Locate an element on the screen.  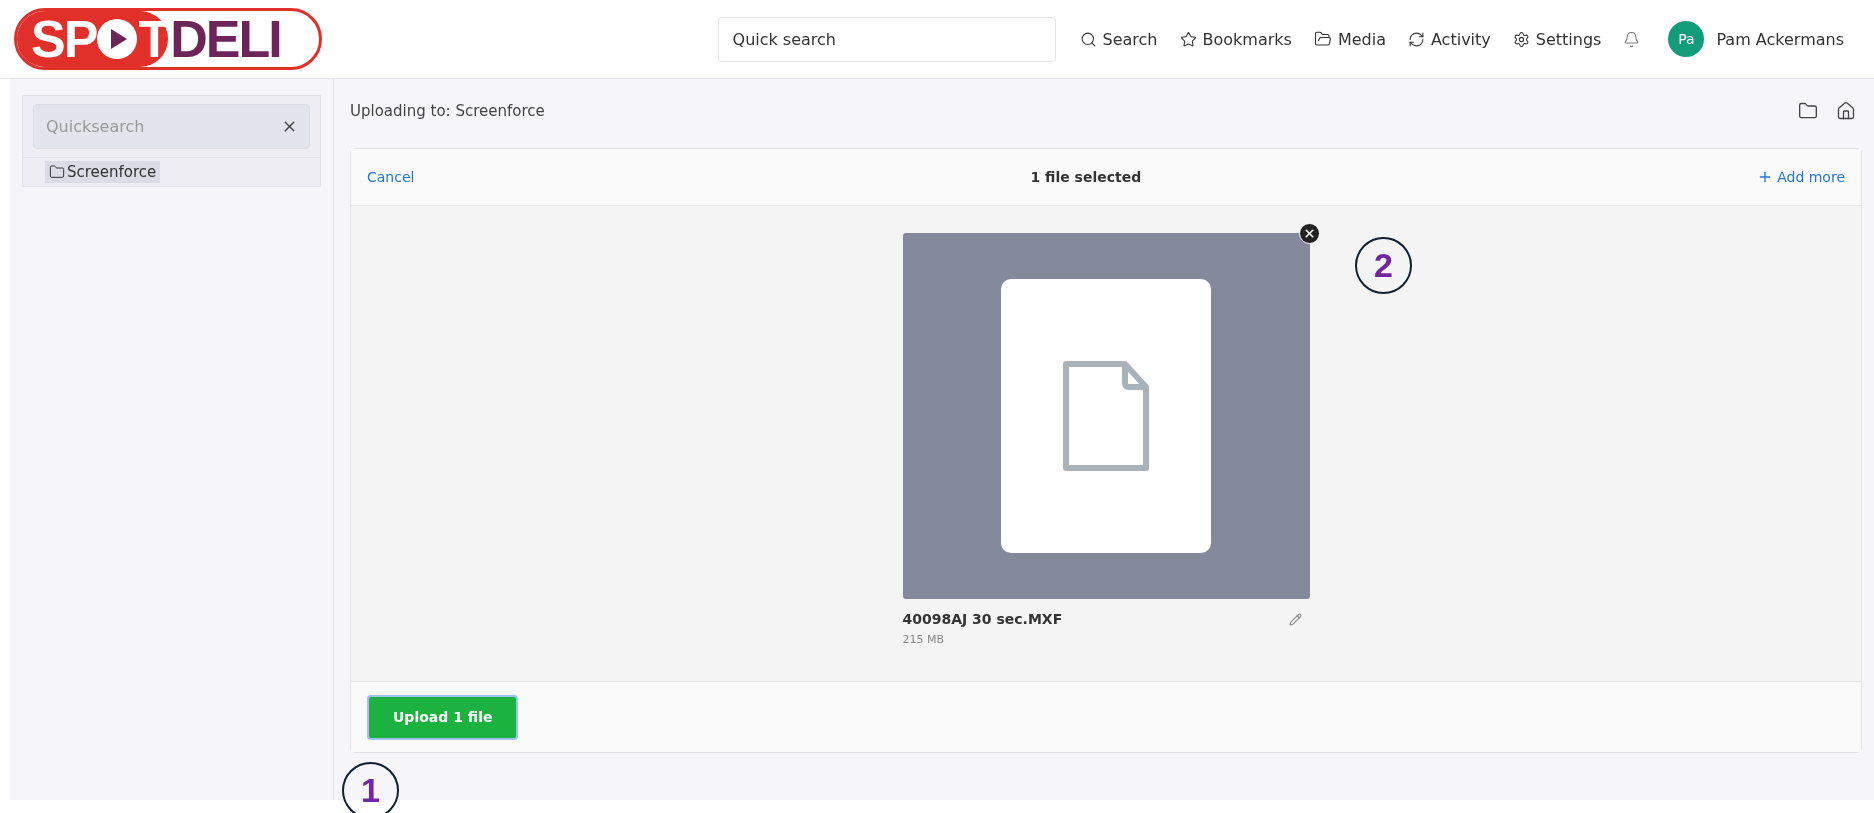
quicksearch-field: Quicksearch is located at coordinates (171, 126).